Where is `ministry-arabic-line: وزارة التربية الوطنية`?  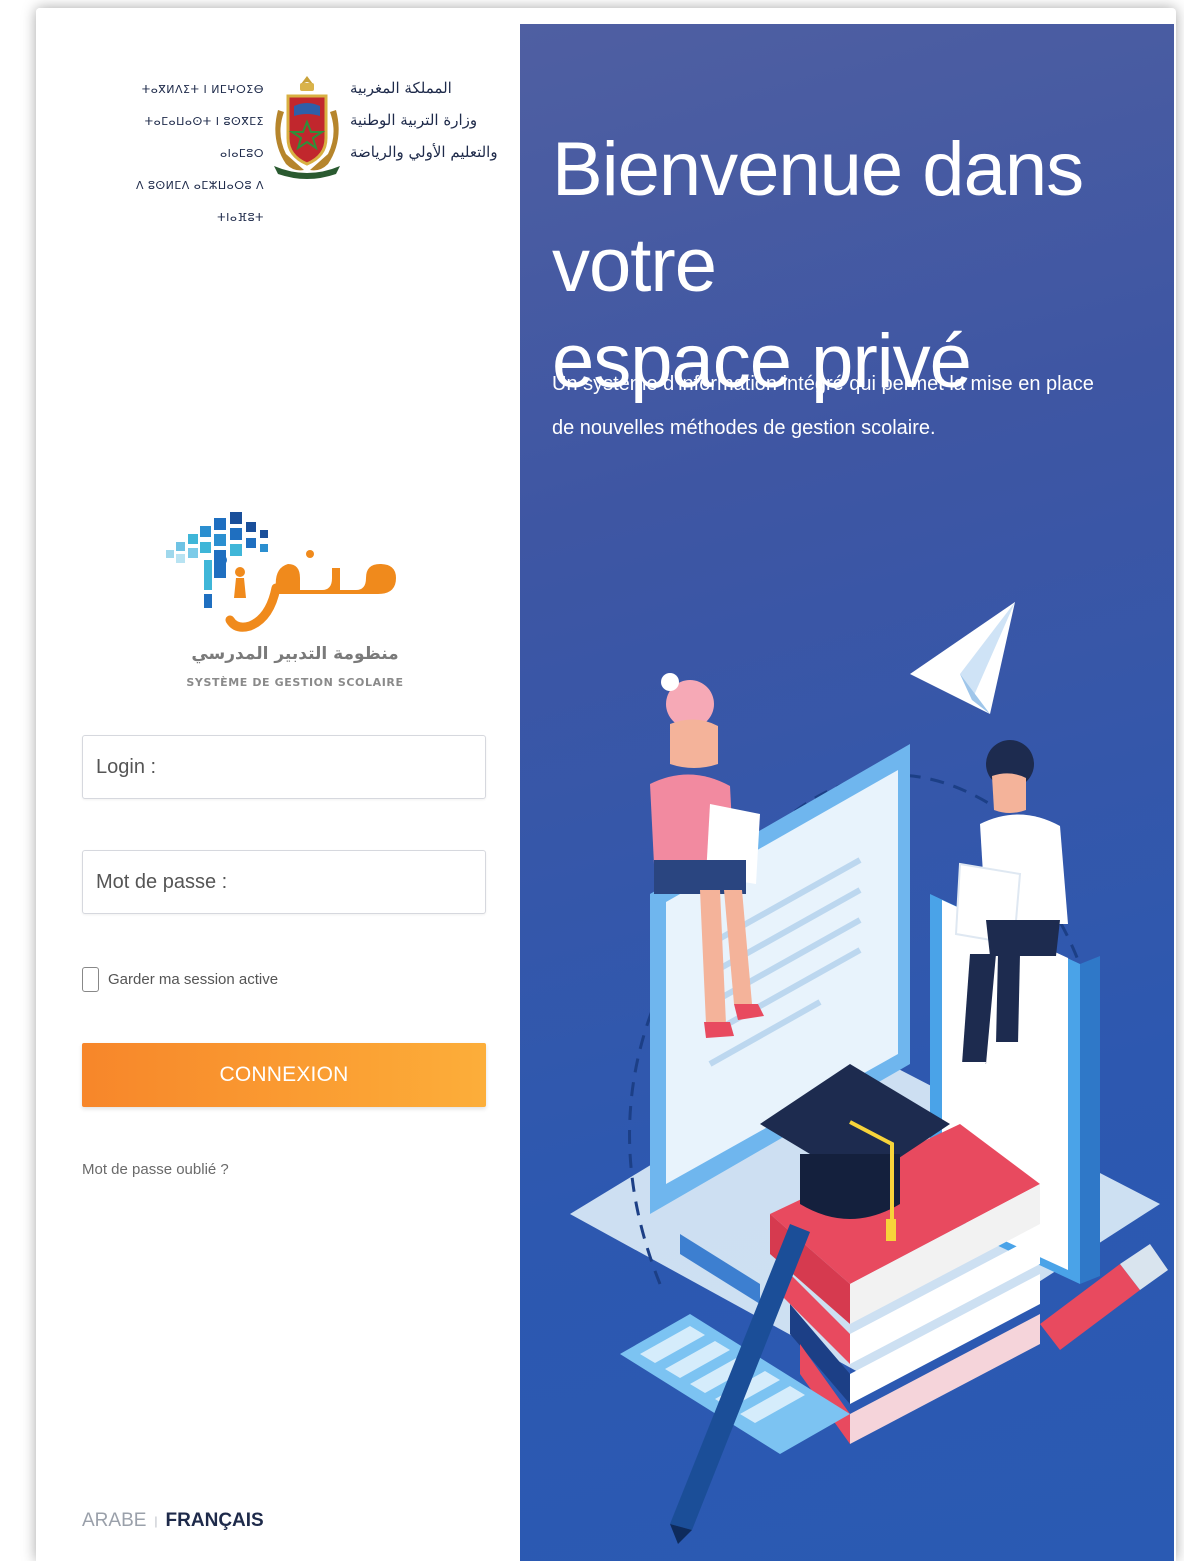 ministry-arabic-line: وزارة التربية الوطنية is located at coordinates (414, 120).